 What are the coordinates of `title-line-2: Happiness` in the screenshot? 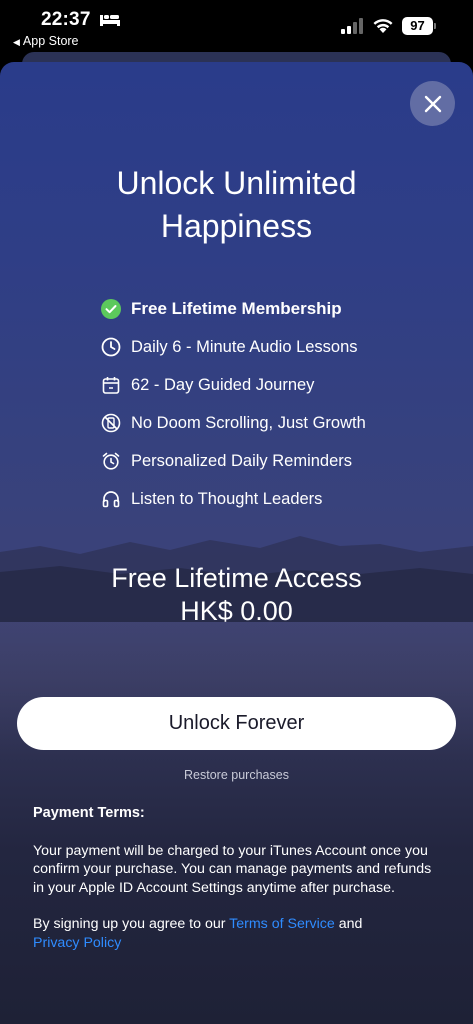 It's located at (236, 226).